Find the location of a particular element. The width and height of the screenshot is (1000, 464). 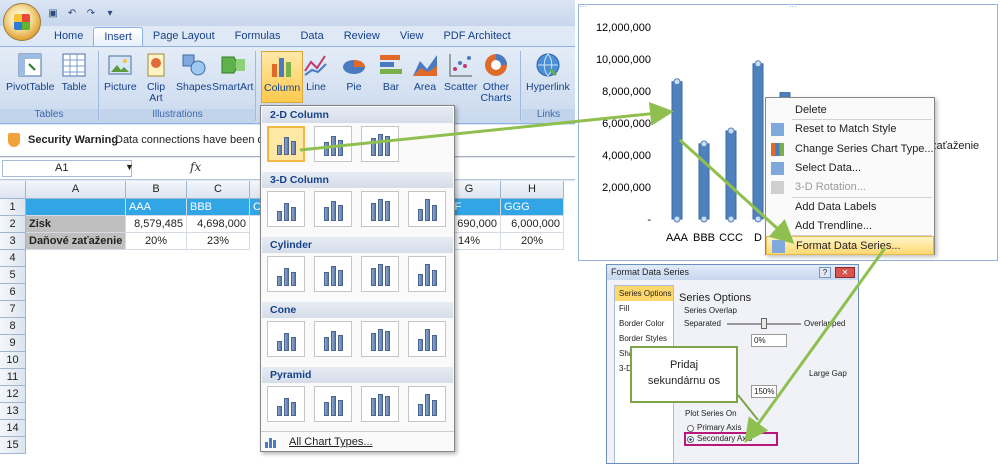

tab-page-layout: Page Layout is located at coordinates (184, 36).